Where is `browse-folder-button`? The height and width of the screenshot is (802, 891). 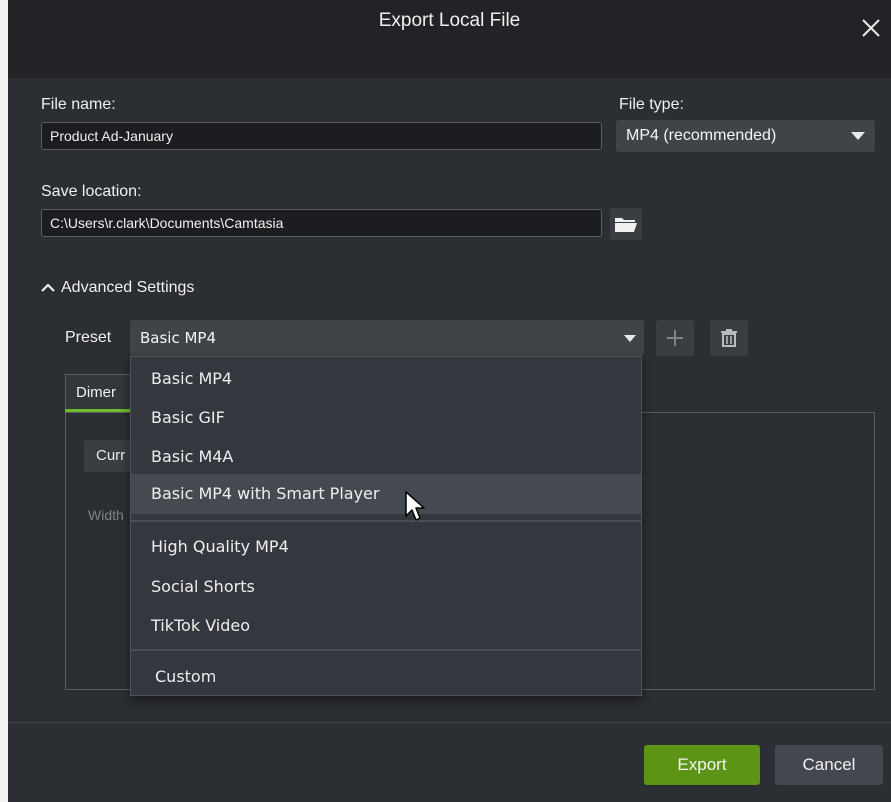
browse-folder-button is located at coordinates (626, 224).